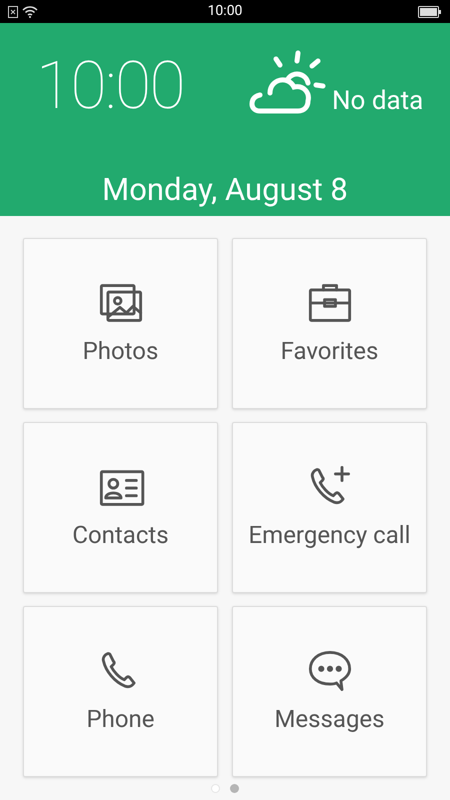  I want to click on sim-icon, so click(13, 12).